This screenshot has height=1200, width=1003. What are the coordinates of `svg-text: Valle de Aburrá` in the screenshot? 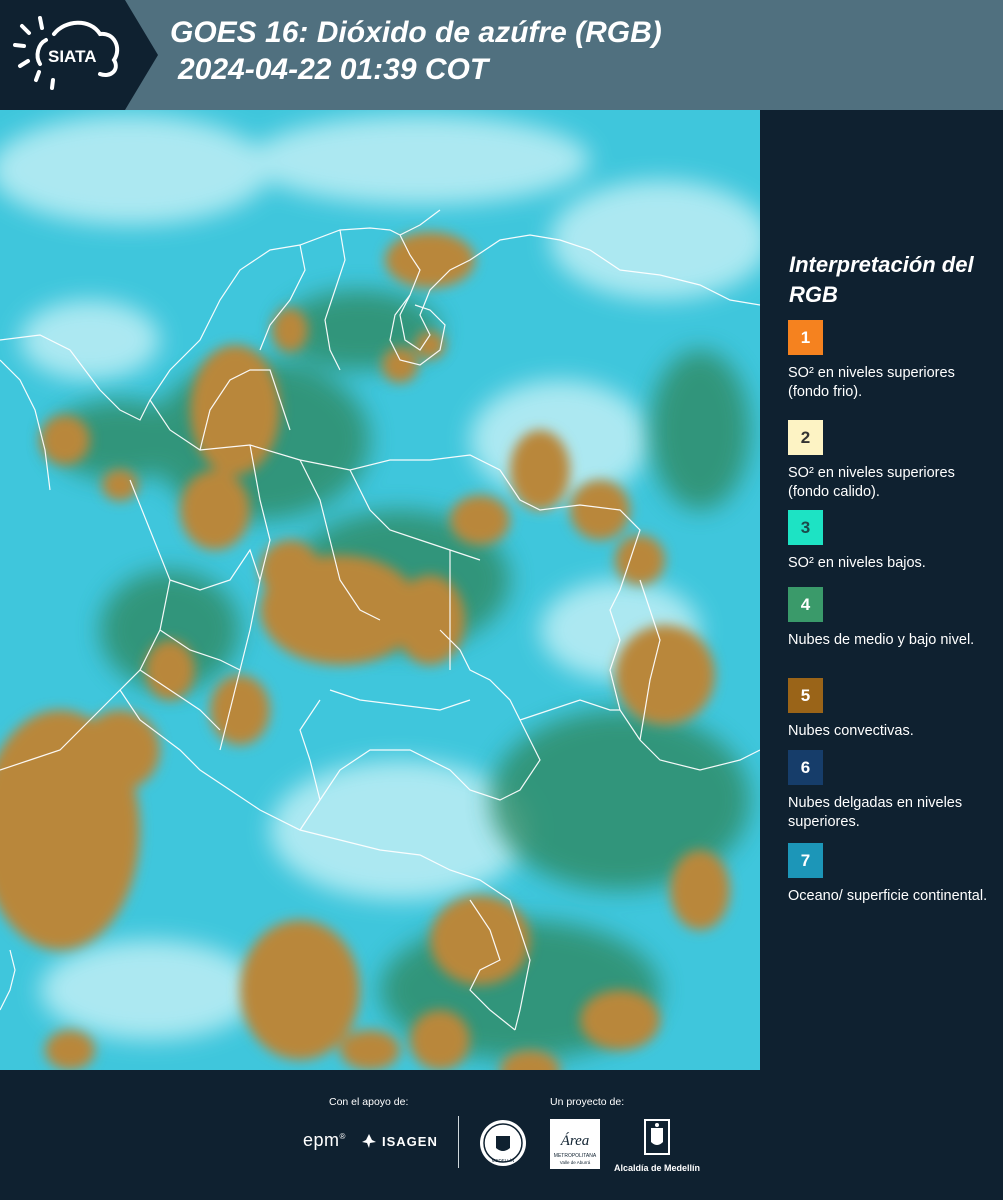 It's located at (575, 1162).